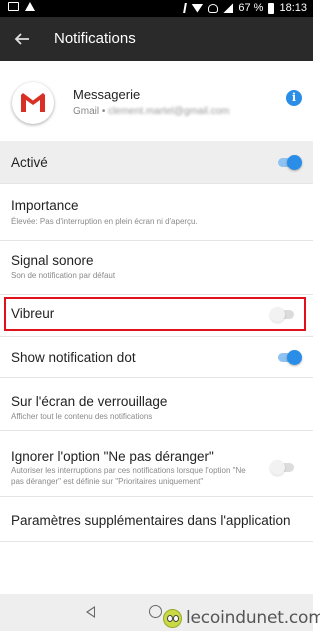 This screenshot has height=631, width=320. What do you see at coordinates (29, 162) in the screenshot?
I see `setting-active-label: Activé` at bounding box center [29, 162].